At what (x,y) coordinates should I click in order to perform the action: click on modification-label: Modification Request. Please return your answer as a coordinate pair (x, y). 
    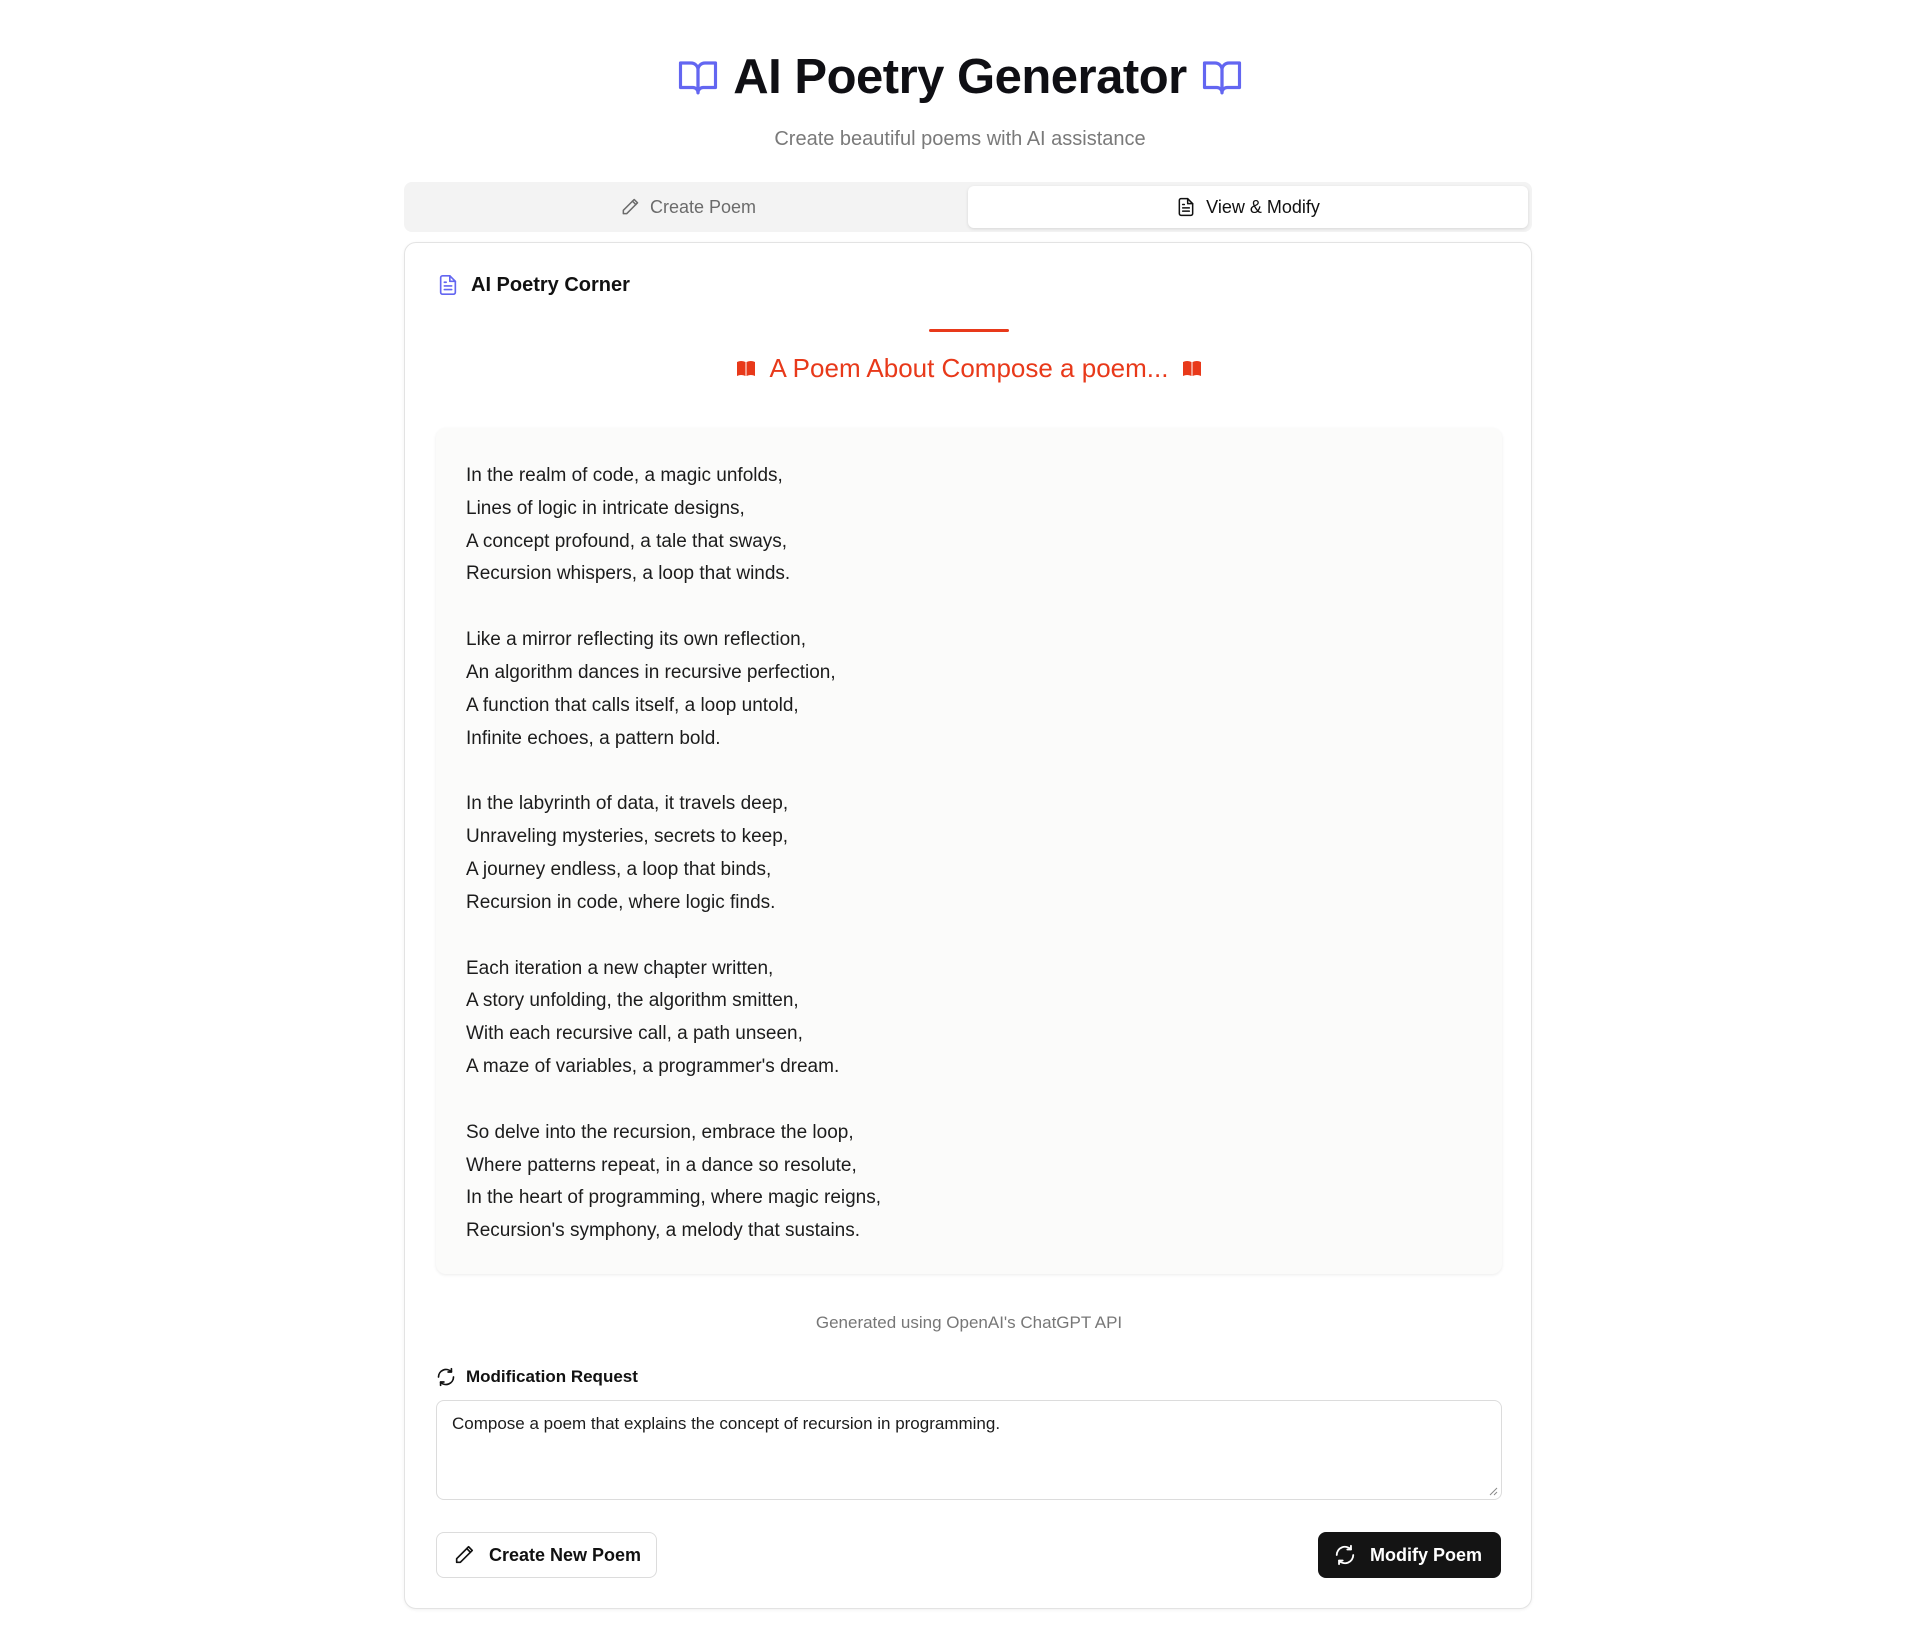
    Looking at the image, I should click on (537, 1377).